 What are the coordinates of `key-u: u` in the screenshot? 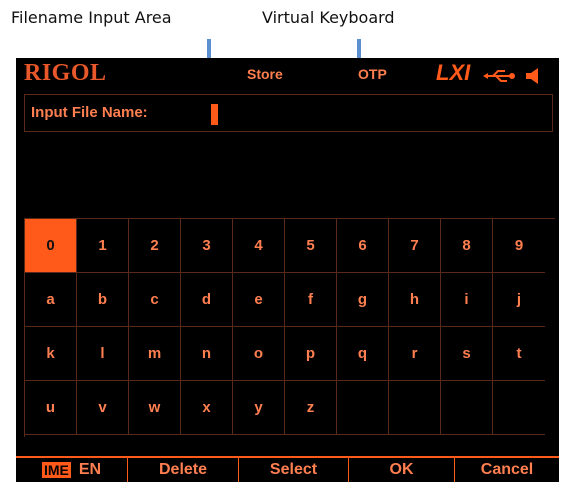 It's located at (51, 408).